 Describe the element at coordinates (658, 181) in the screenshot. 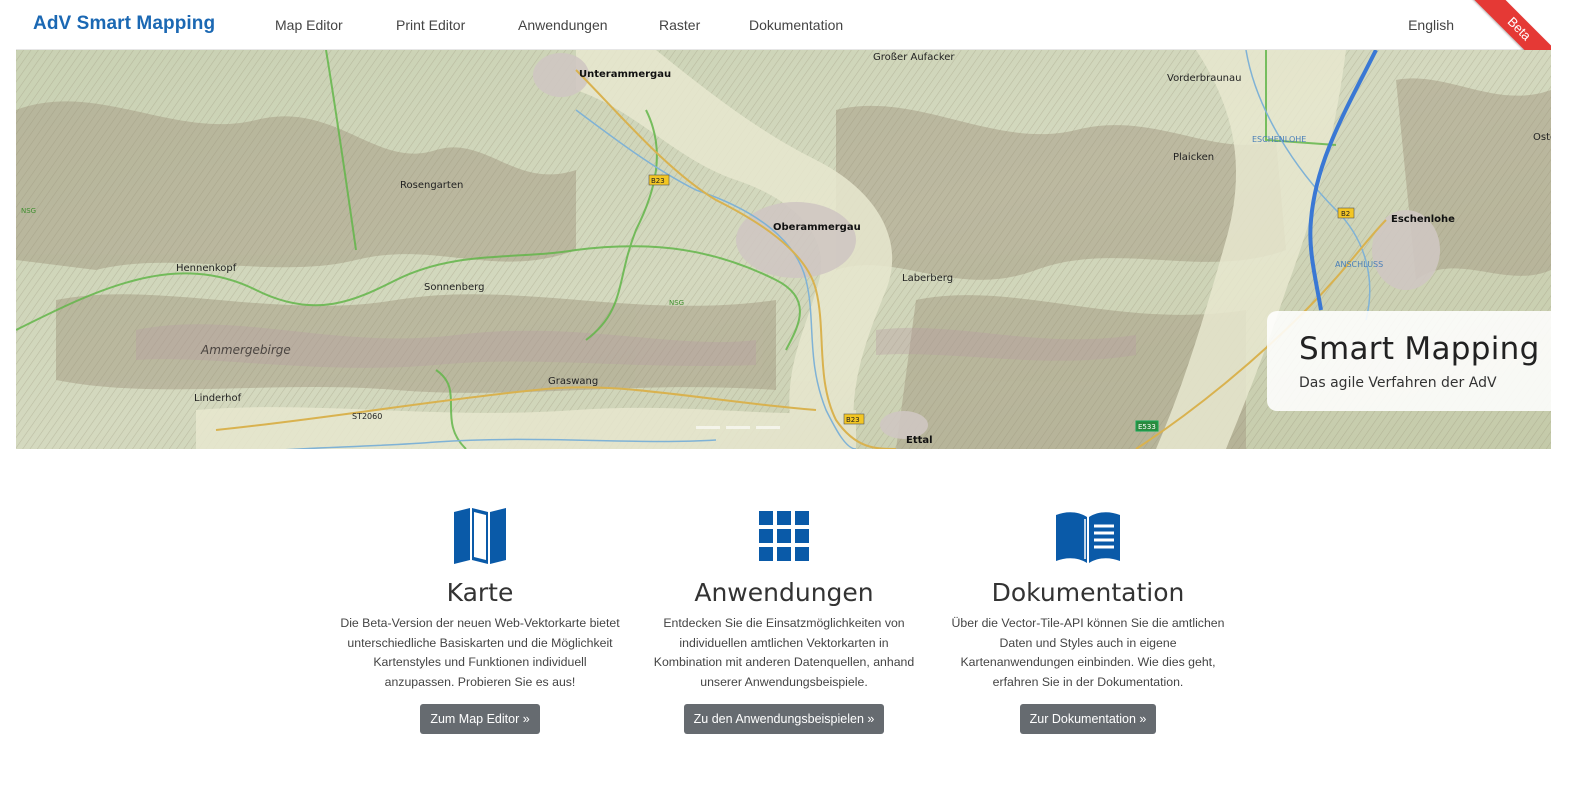

I see `map-label-b23-north: B23` at that location.